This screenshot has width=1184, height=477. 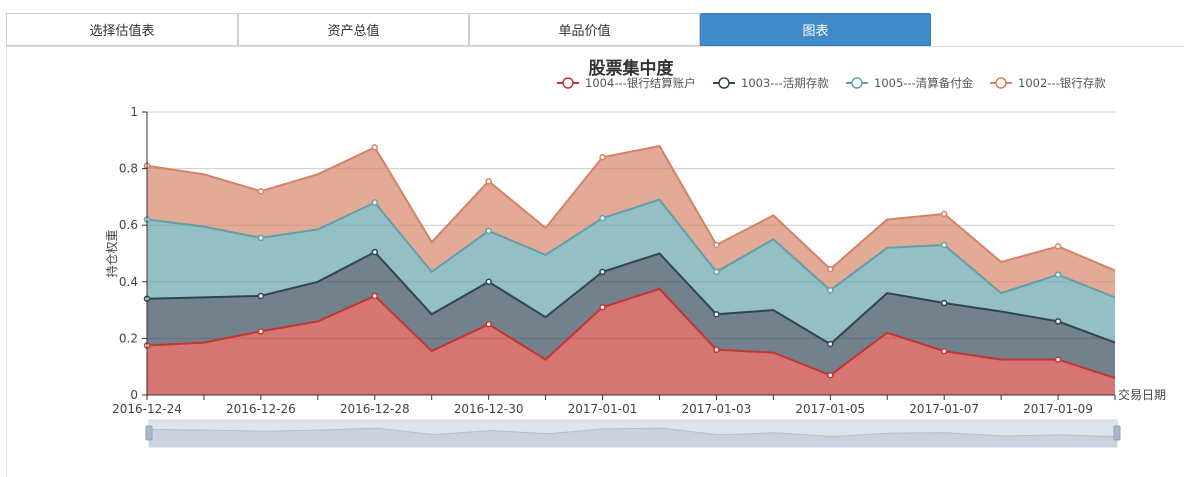 I want to click on x-tick-label: 2017-01-01, so click(x=603, y=409).